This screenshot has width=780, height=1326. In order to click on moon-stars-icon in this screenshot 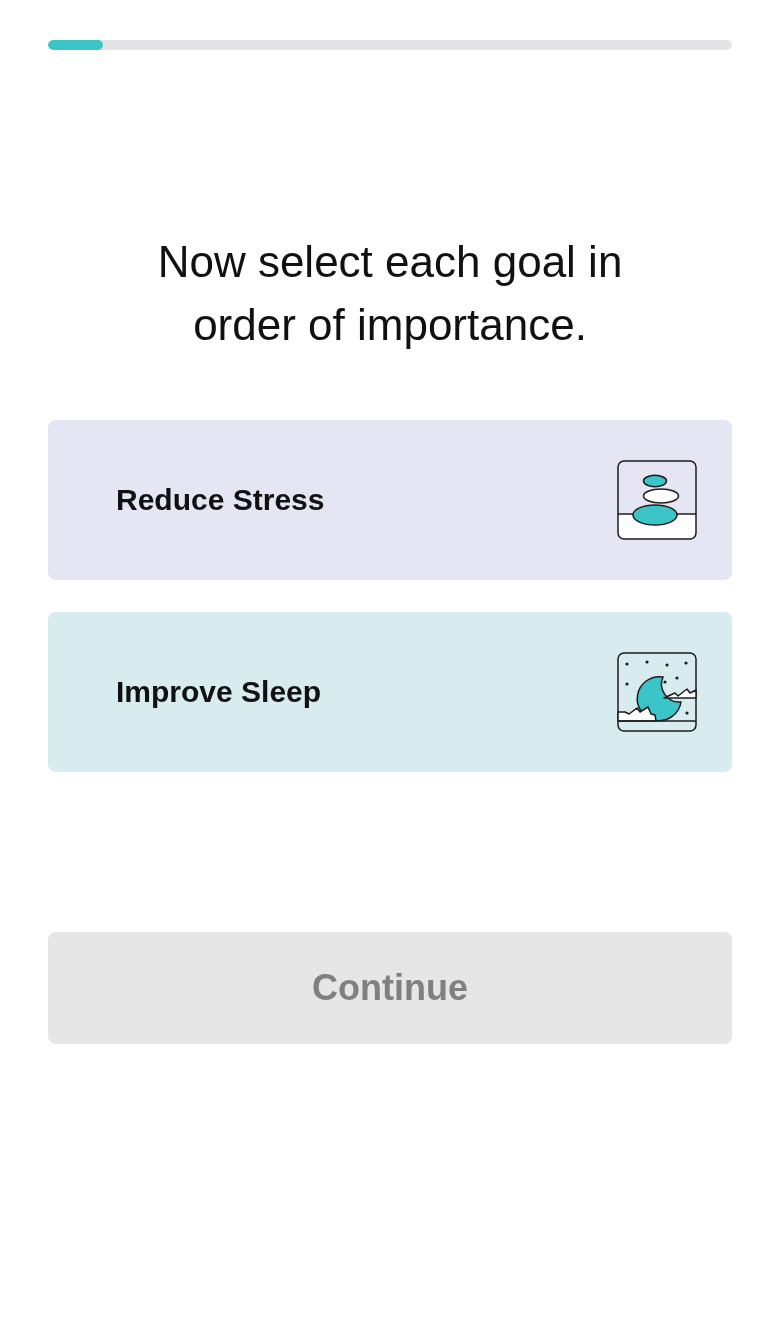, I will do `click(657, 692)`.